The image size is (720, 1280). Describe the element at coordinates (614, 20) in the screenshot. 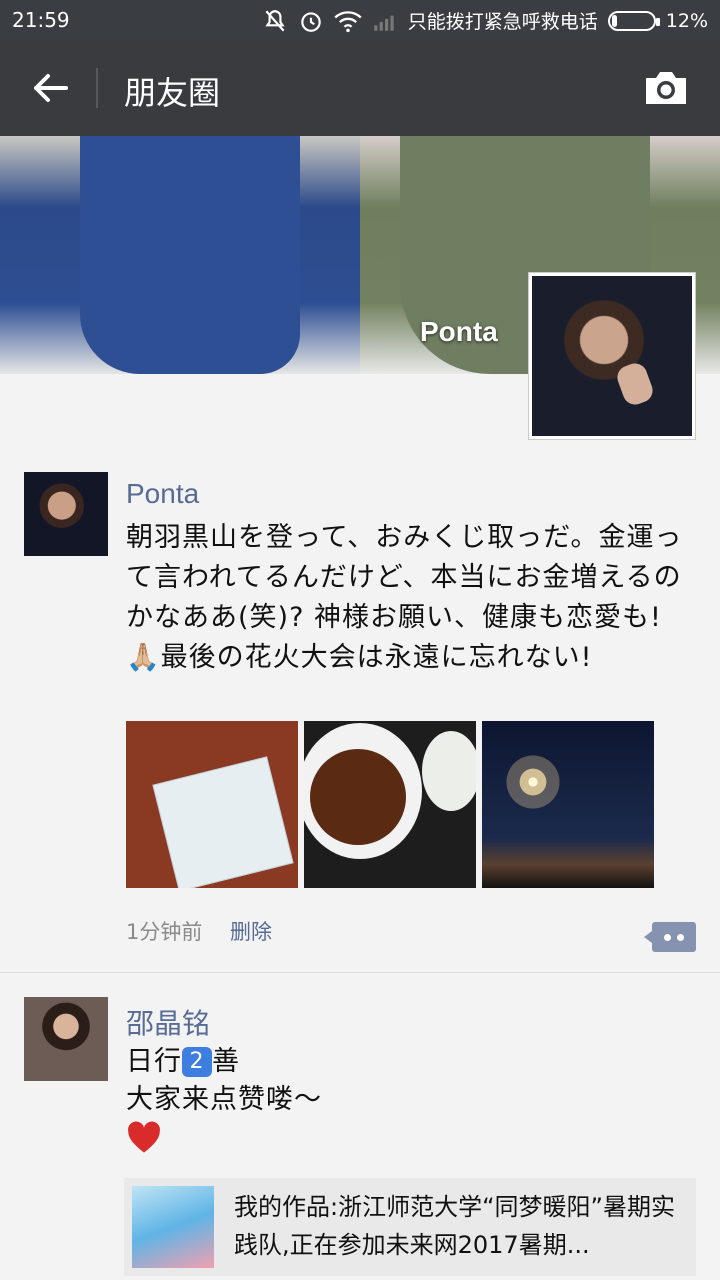

I see `battery-fill` at that location.